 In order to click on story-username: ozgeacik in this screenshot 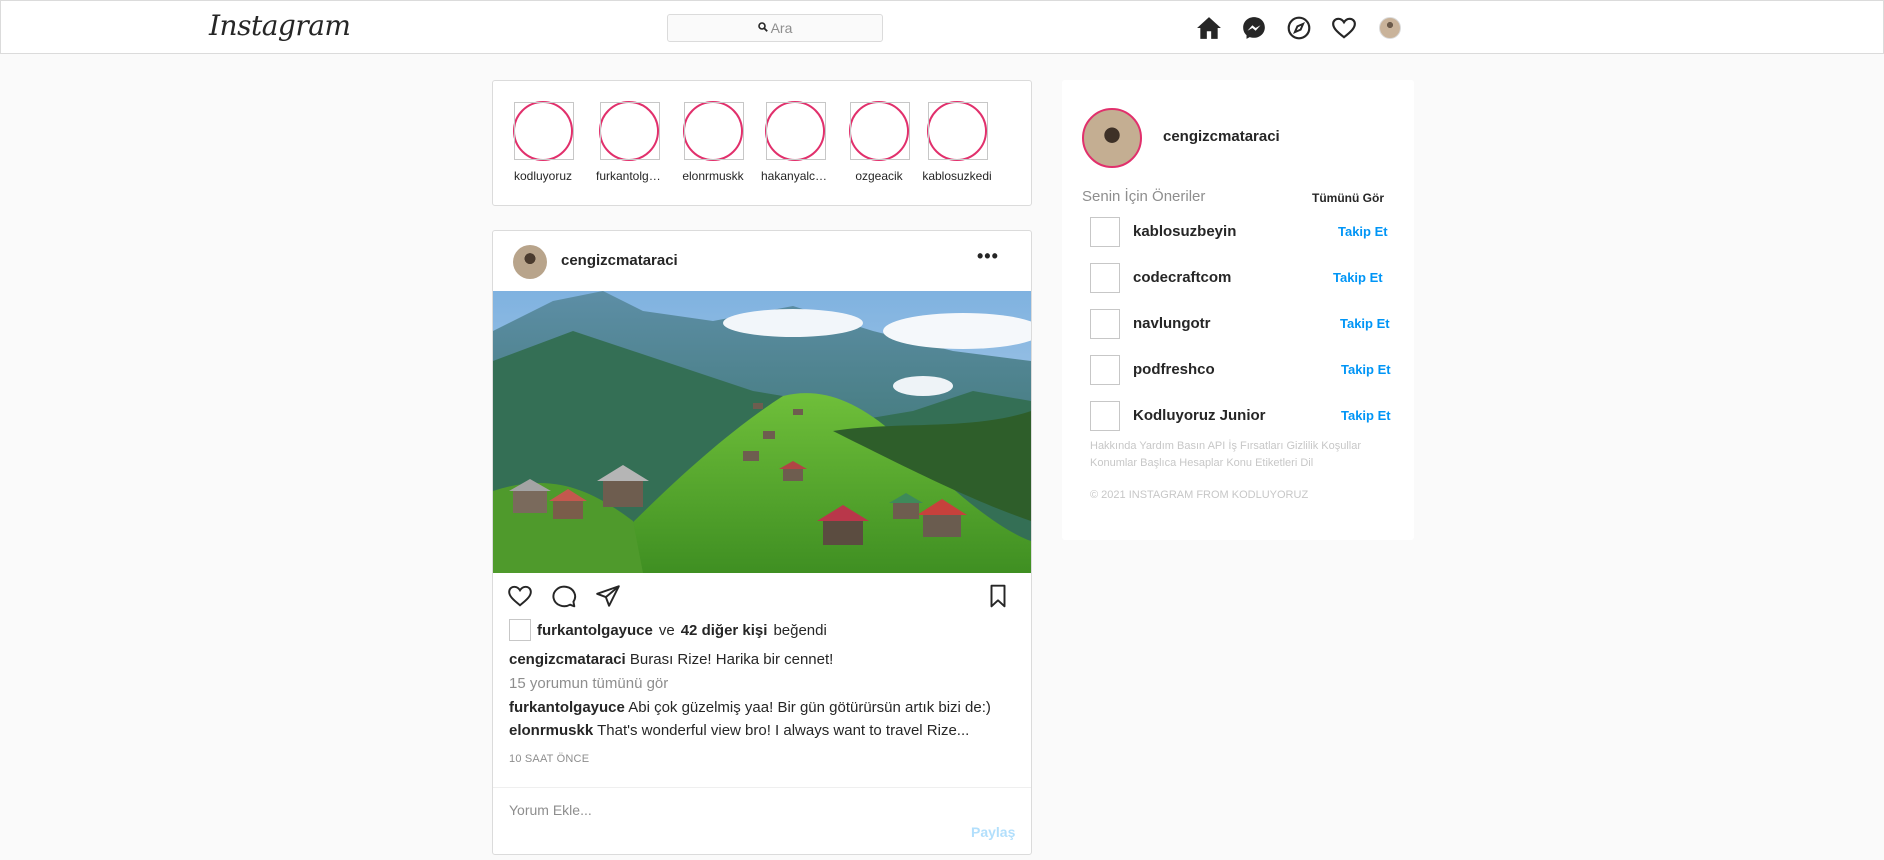, I will do `click(879, 176)`.